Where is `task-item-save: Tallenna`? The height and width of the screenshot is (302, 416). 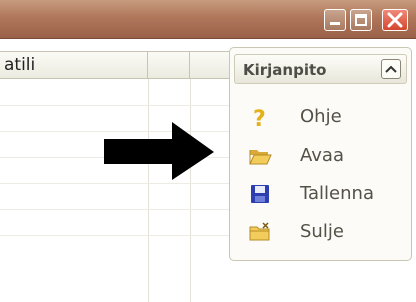 task-item-save: Tallenna is located at coordinates (320, 194).